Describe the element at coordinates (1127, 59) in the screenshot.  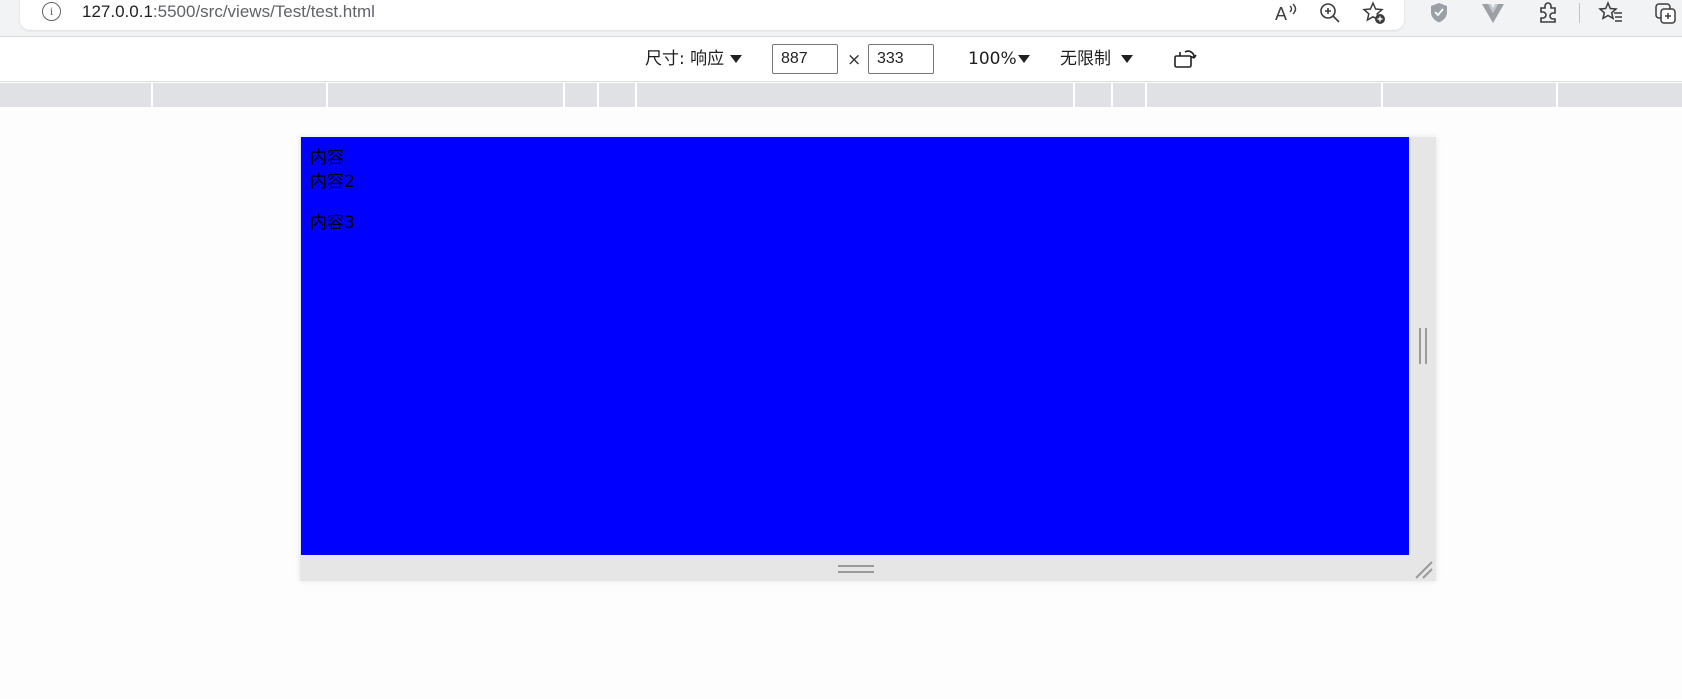
I see `throttle-caret-icon` at that location.